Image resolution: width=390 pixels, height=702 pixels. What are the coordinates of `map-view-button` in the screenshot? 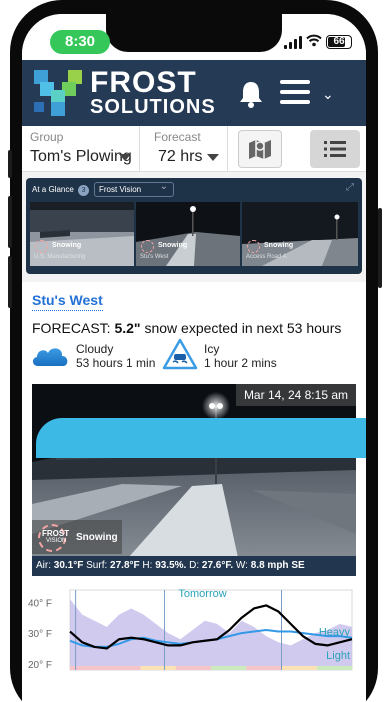 It's located at (260, 149).